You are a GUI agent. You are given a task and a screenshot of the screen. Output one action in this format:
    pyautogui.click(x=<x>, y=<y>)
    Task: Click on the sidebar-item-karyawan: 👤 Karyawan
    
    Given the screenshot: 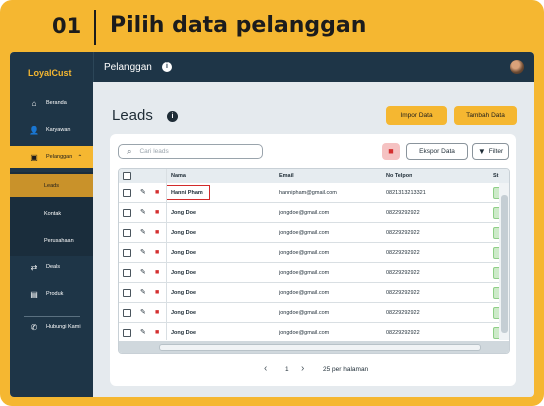 What is the action you would take?
    pyautogui.click(x=51, y=130)
    